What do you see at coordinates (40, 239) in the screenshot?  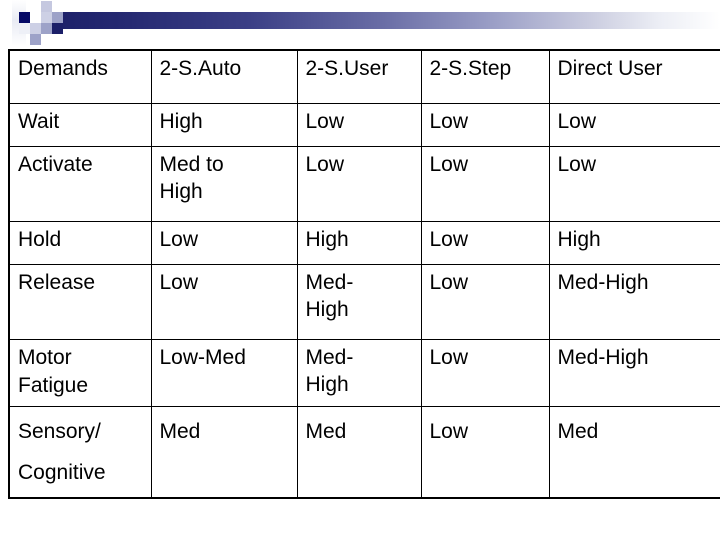 I see `cell-line: Hold` at bounding box center [40, 239].